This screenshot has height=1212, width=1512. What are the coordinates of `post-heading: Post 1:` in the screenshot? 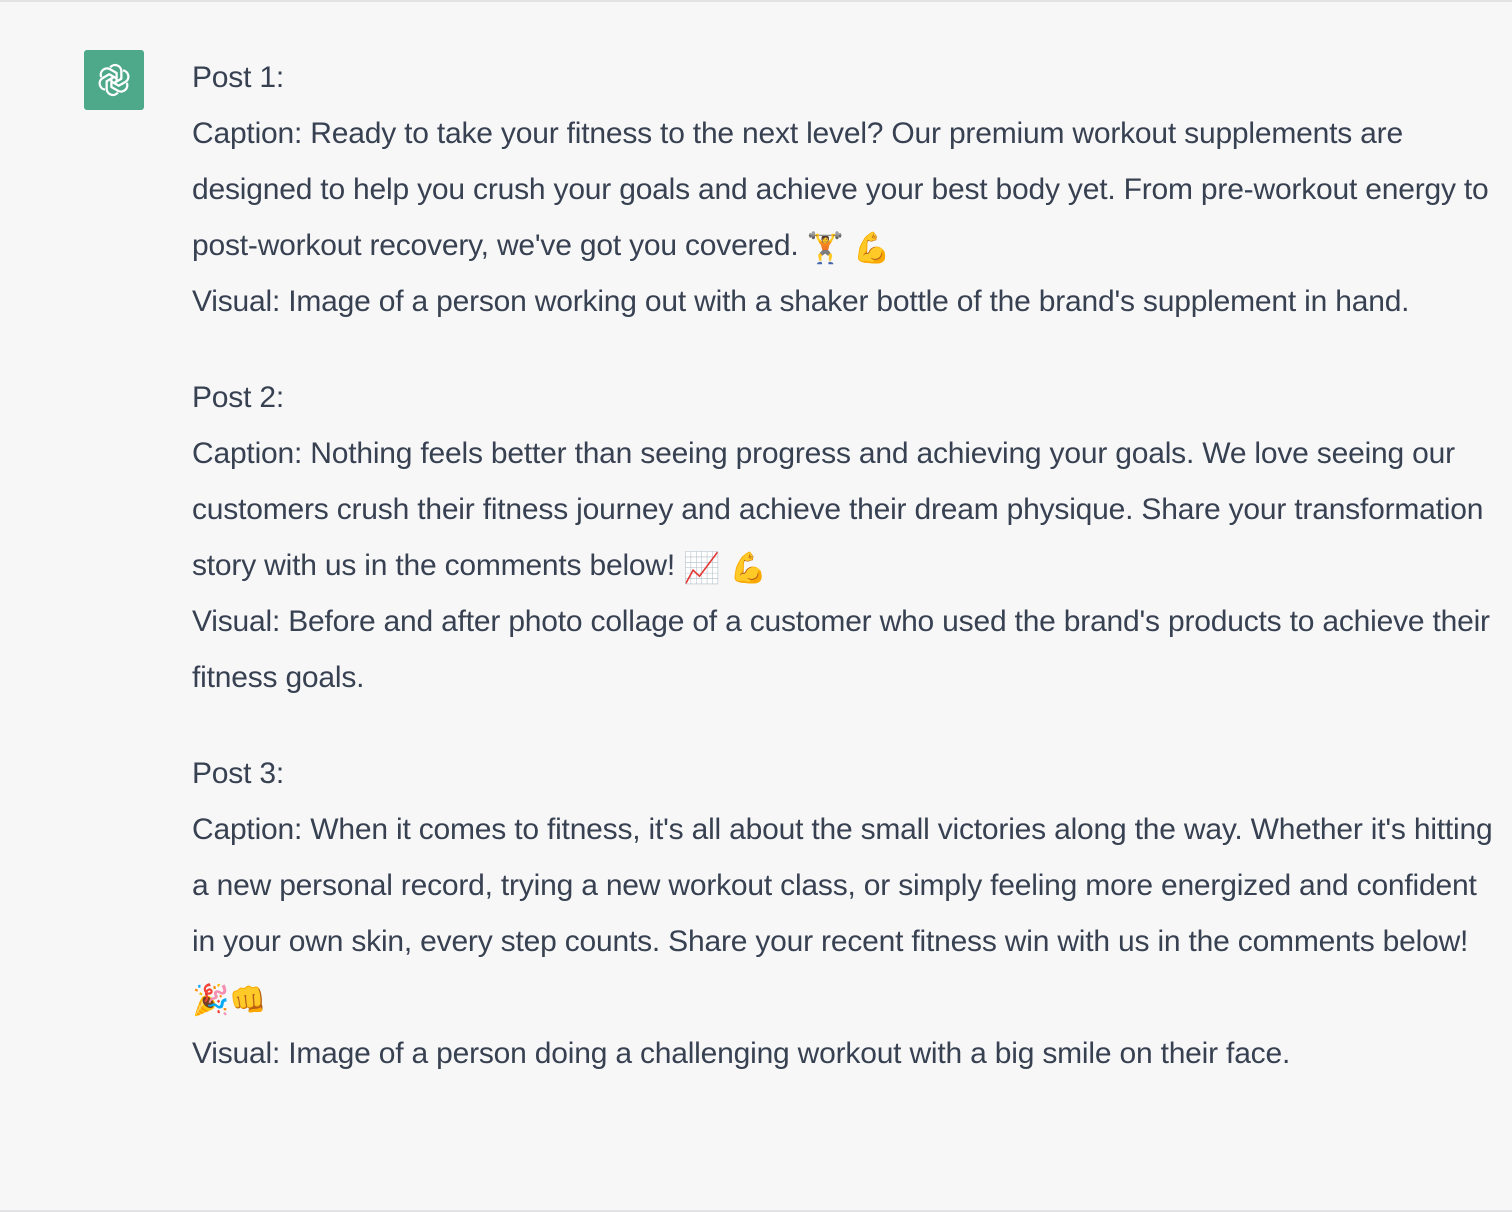 It's located at (238, 77).